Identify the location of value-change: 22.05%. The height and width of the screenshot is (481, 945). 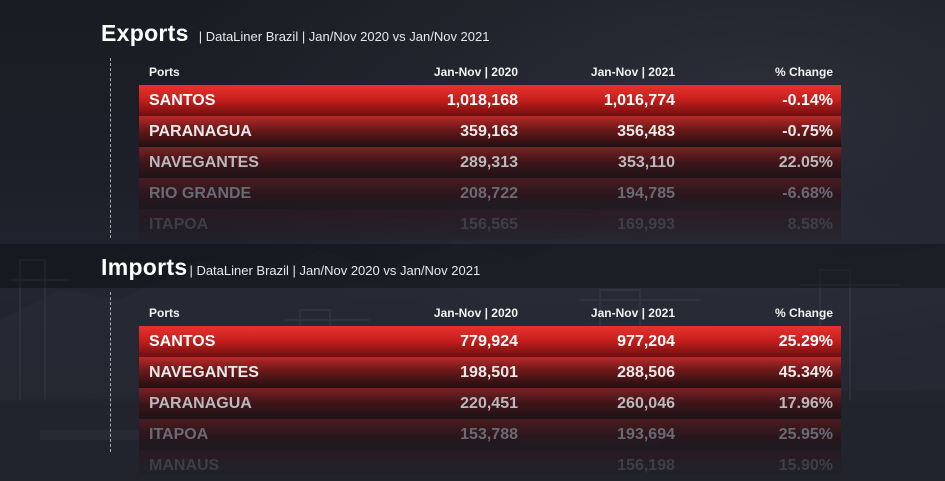
(805, 162).